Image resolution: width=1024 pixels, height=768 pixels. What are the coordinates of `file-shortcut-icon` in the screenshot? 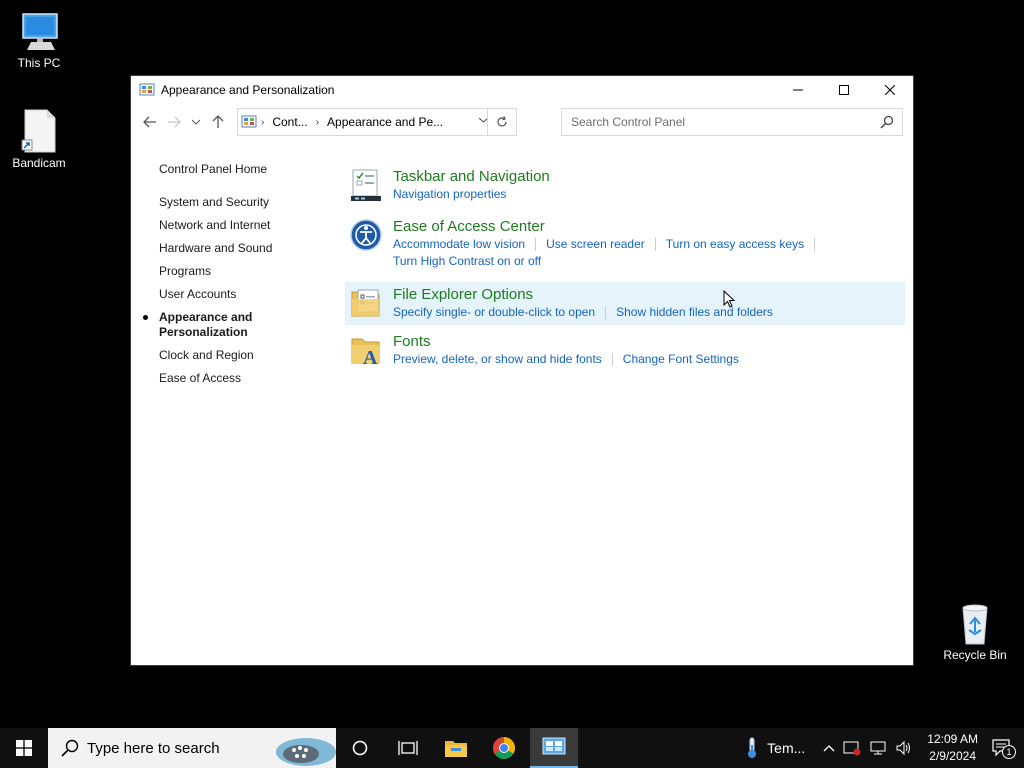 It's located at (38, 131).